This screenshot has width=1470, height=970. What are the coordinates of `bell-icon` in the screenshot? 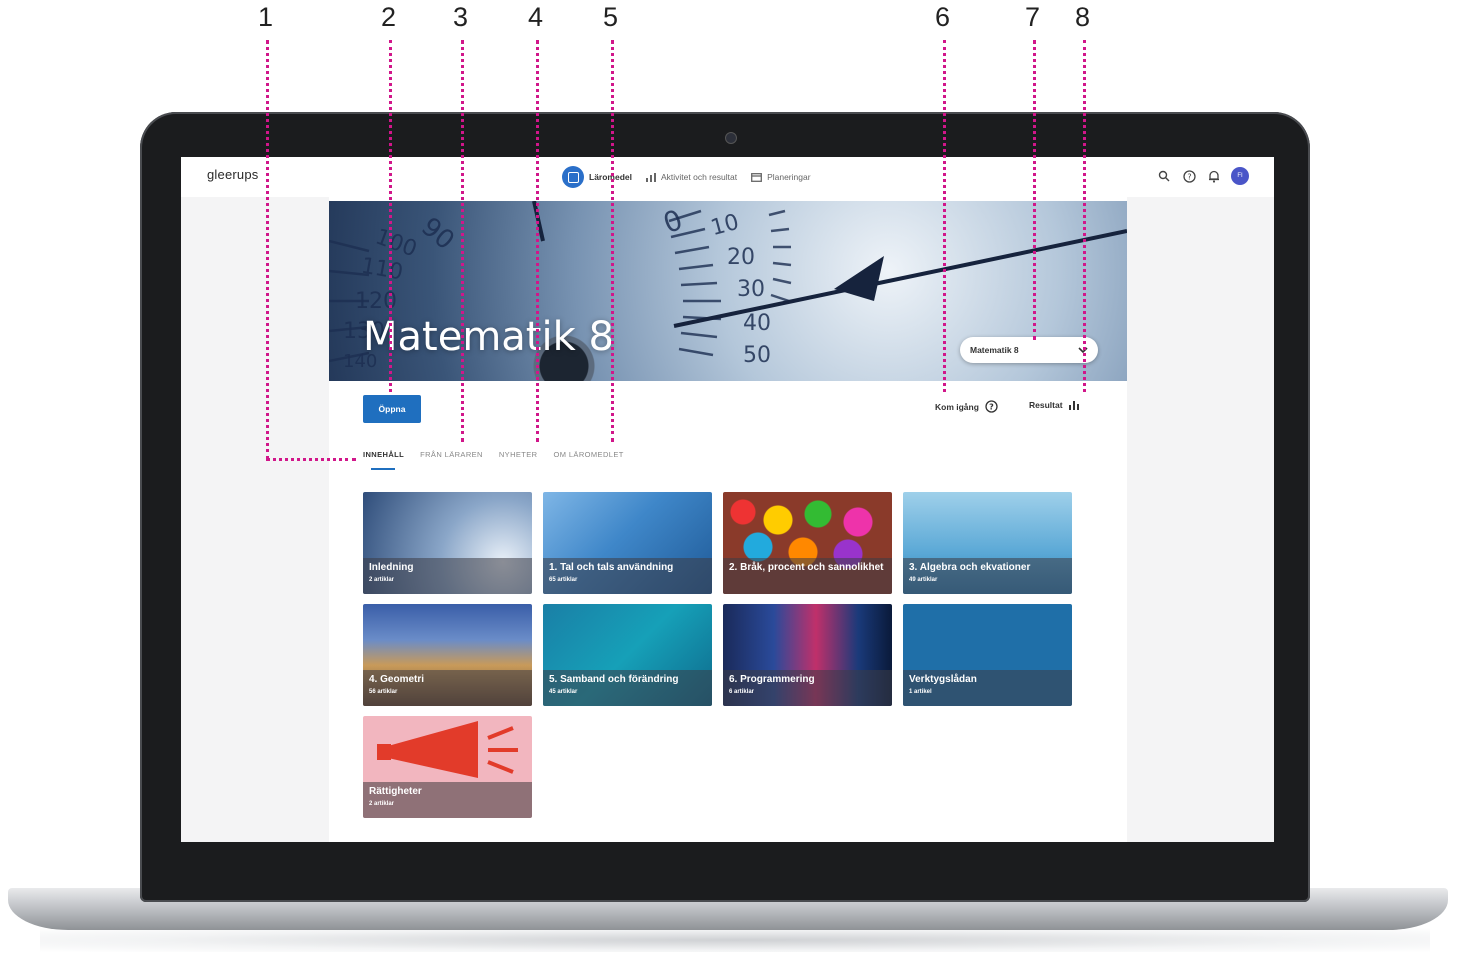 It's located at (1214, 176).